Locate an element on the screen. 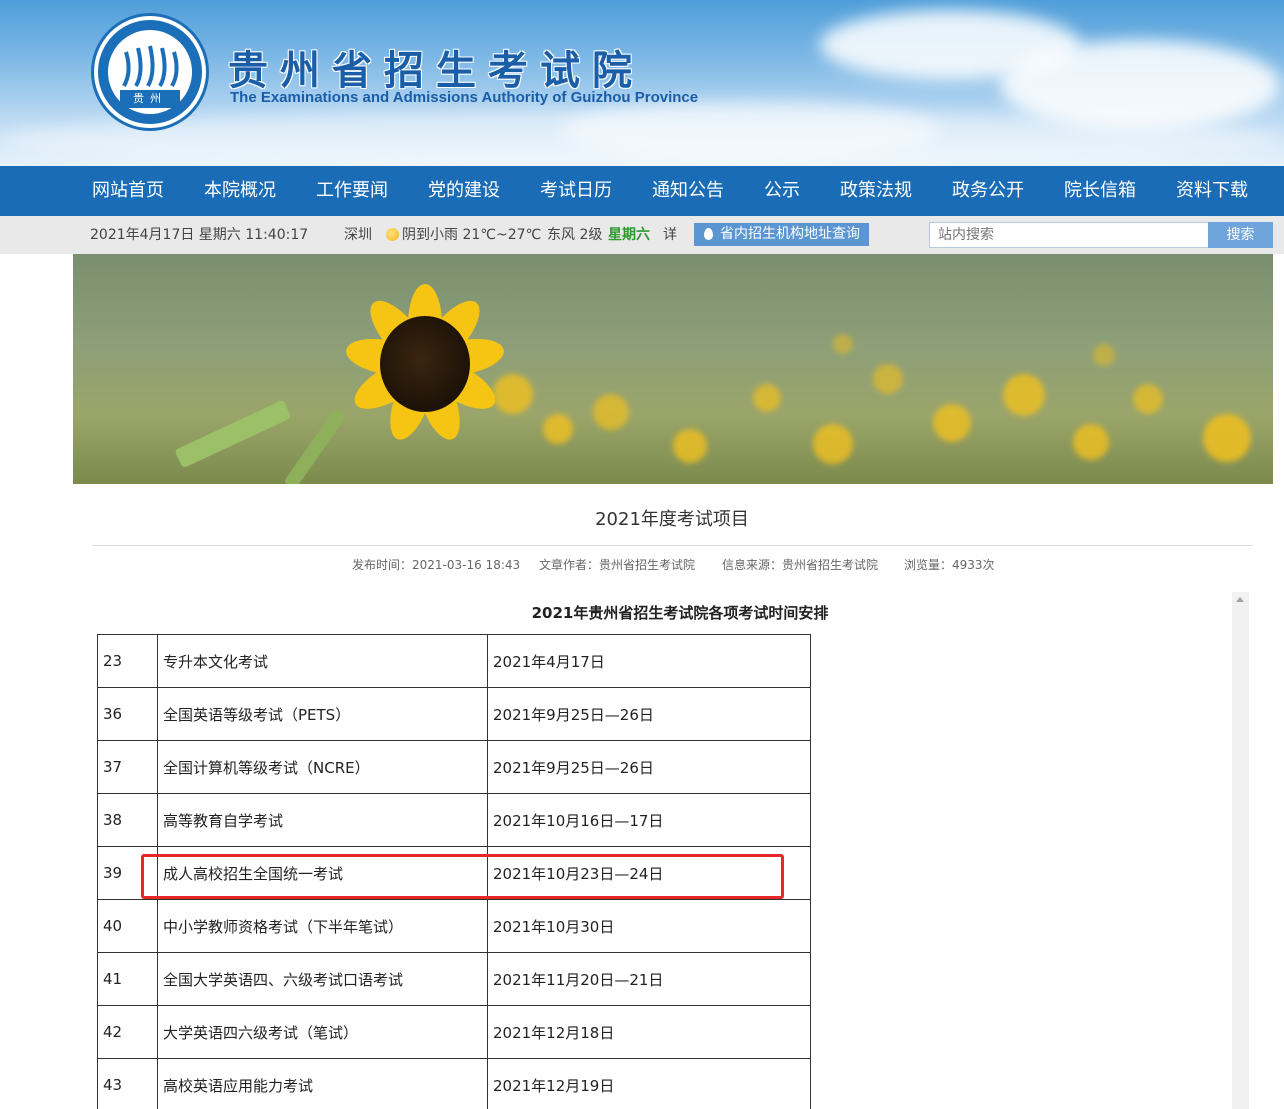  exam-number: 42 is located at coordinates (127, 1032).